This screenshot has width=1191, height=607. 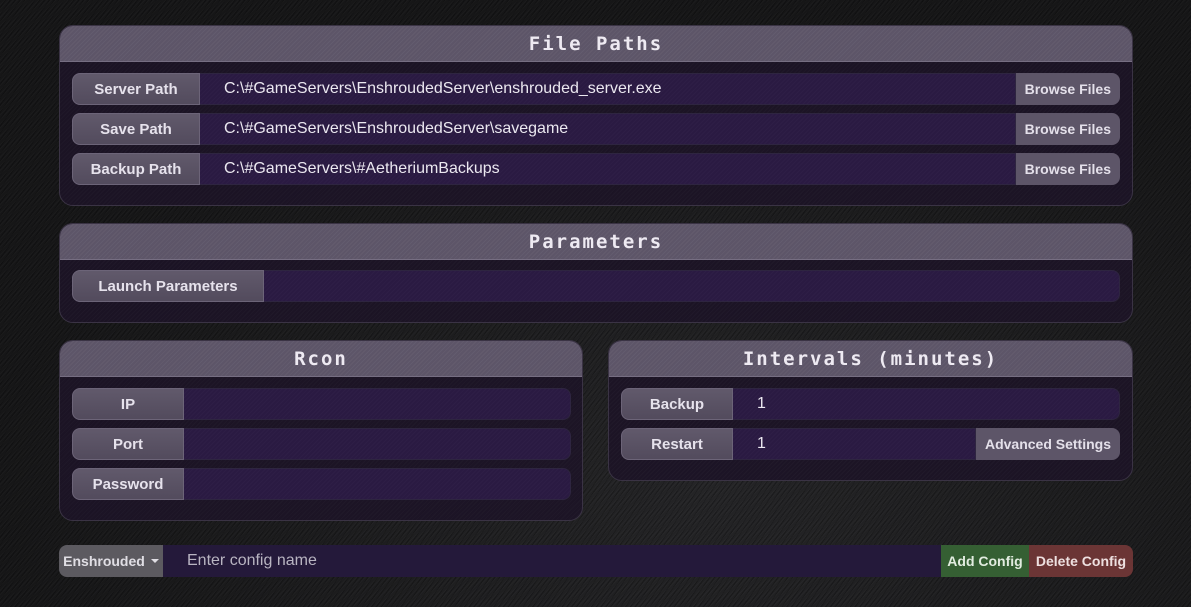 I want to click on intervals-title: Intervals (minutes), so click(x=870, y=359).